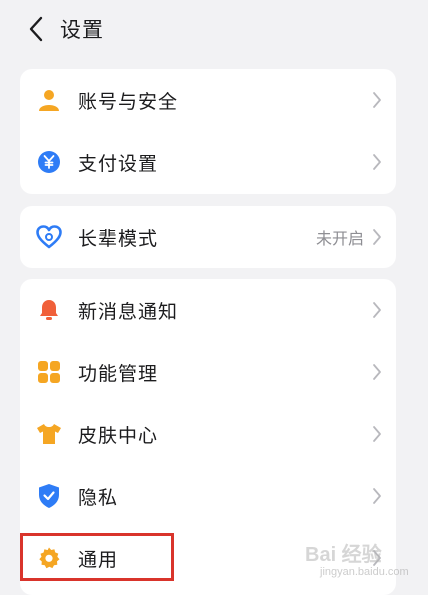 Image resolution: width=428 pixels, height=595 pixels. I want to click on elder-mode-status: 未开启, so click(339, 238).